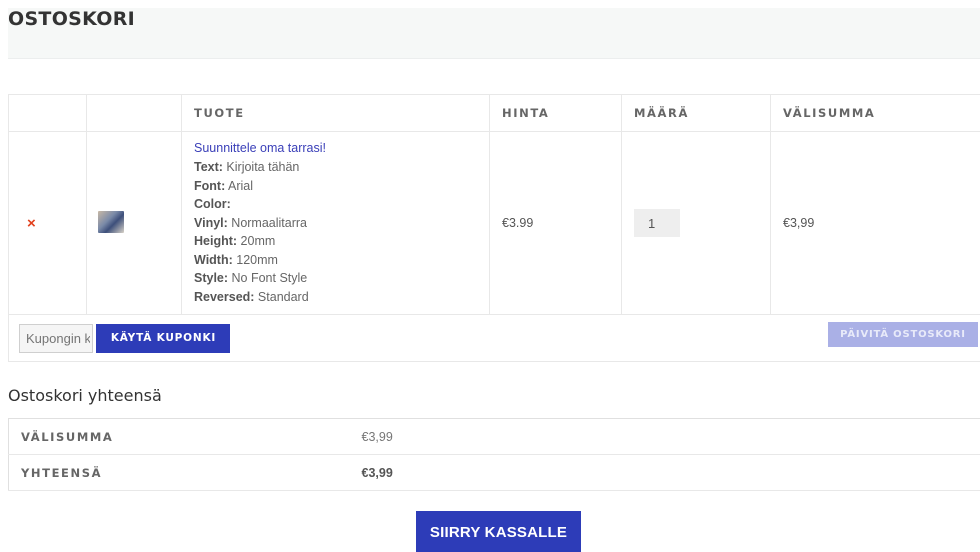 This screenshot has width=980, height=552. Describe the element at coordinates (211, 222) in the screenshot. I see `product-attribute-key: Vinyl:` at that location.